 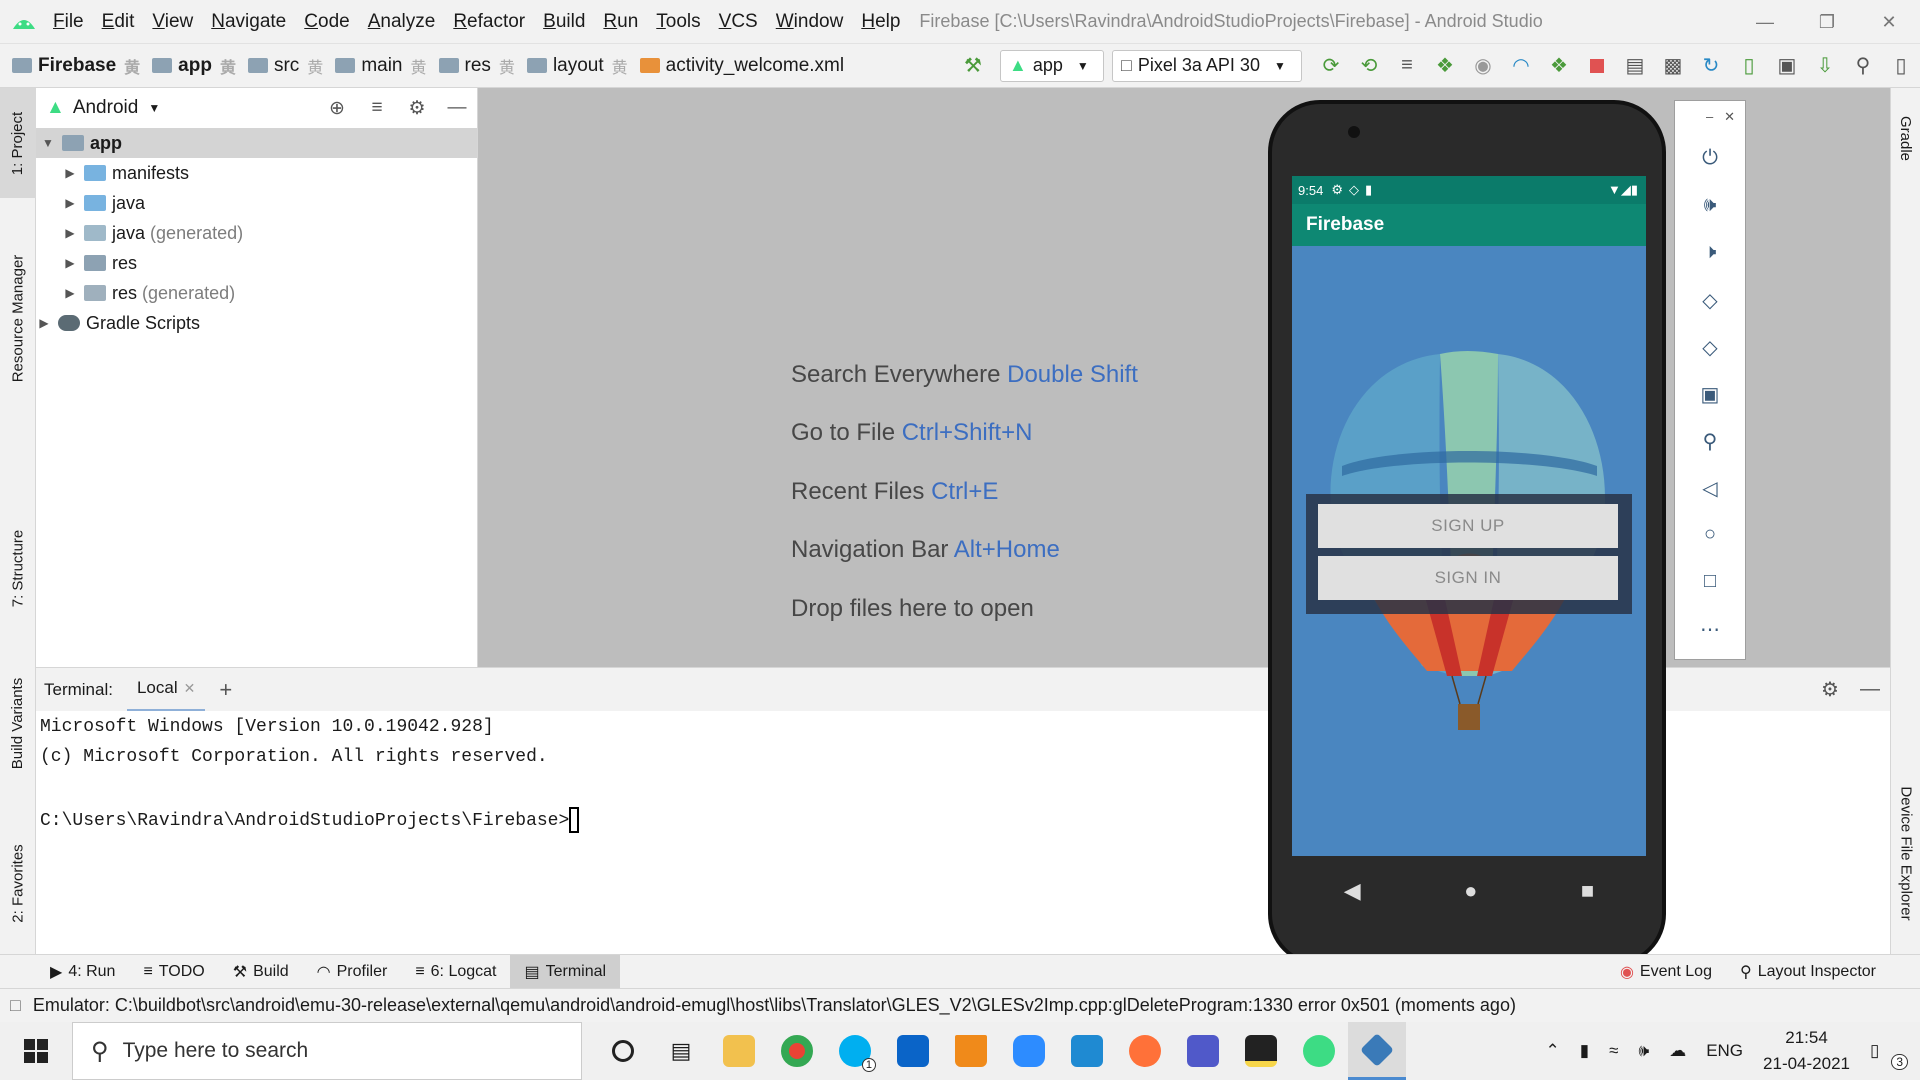 I want to click on skype-icon: 1, so click(x=855, y=1051).